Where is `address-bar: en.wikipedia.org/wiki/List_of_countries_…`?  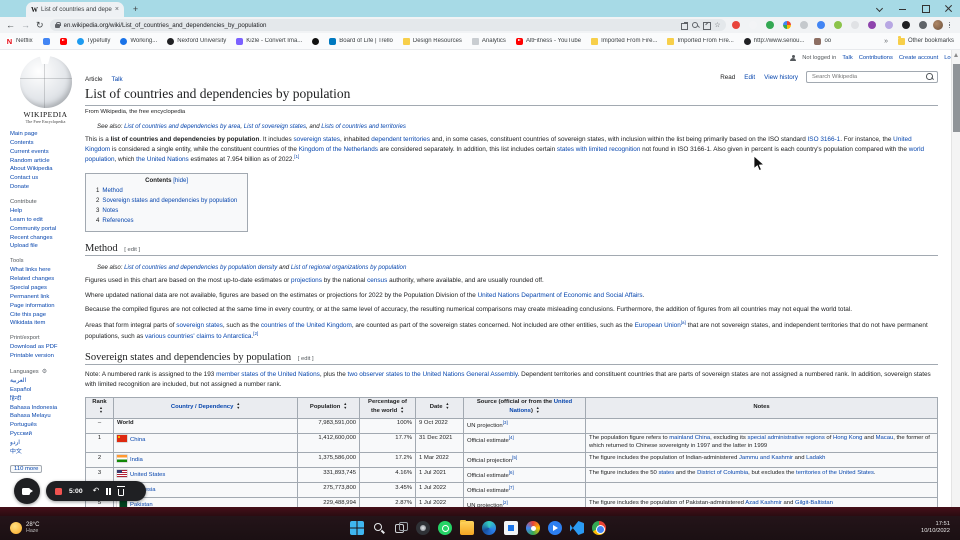 address-bar: en.wikipedia.org/wiki/List_of_countries_… is located at coordinates (387, 25).